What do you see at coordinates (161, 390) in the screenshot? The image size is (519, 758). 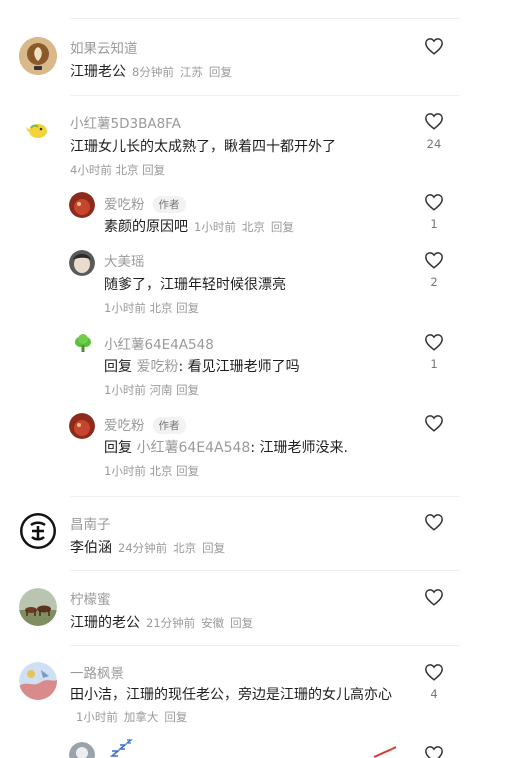 I see `reply-location: 河南` at bounding box center [161, 390].